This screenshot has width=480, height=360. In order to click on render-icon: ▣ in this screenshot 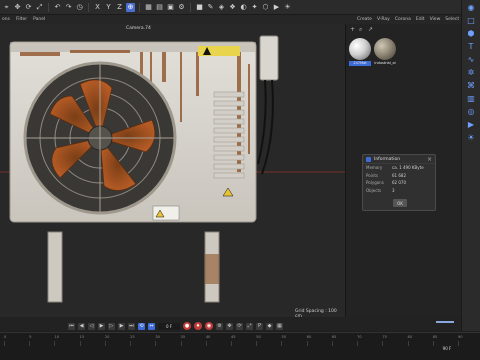, I will do `click(170, 7)`.